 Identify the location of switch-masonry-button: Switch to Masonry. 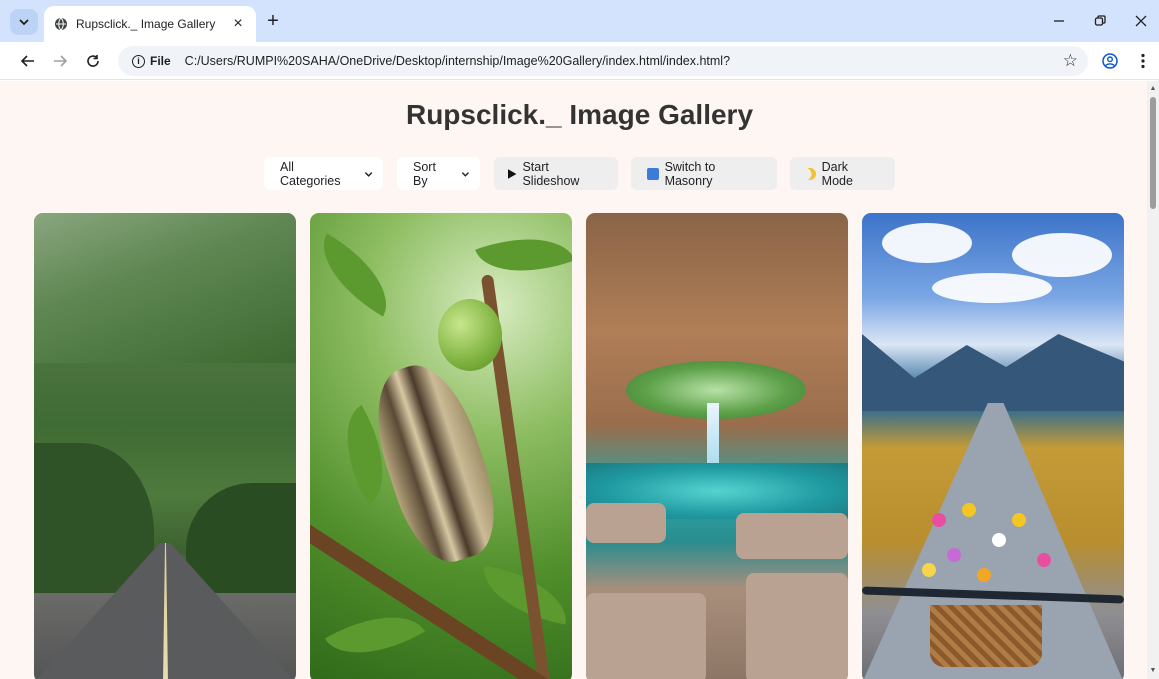
(704, 173).